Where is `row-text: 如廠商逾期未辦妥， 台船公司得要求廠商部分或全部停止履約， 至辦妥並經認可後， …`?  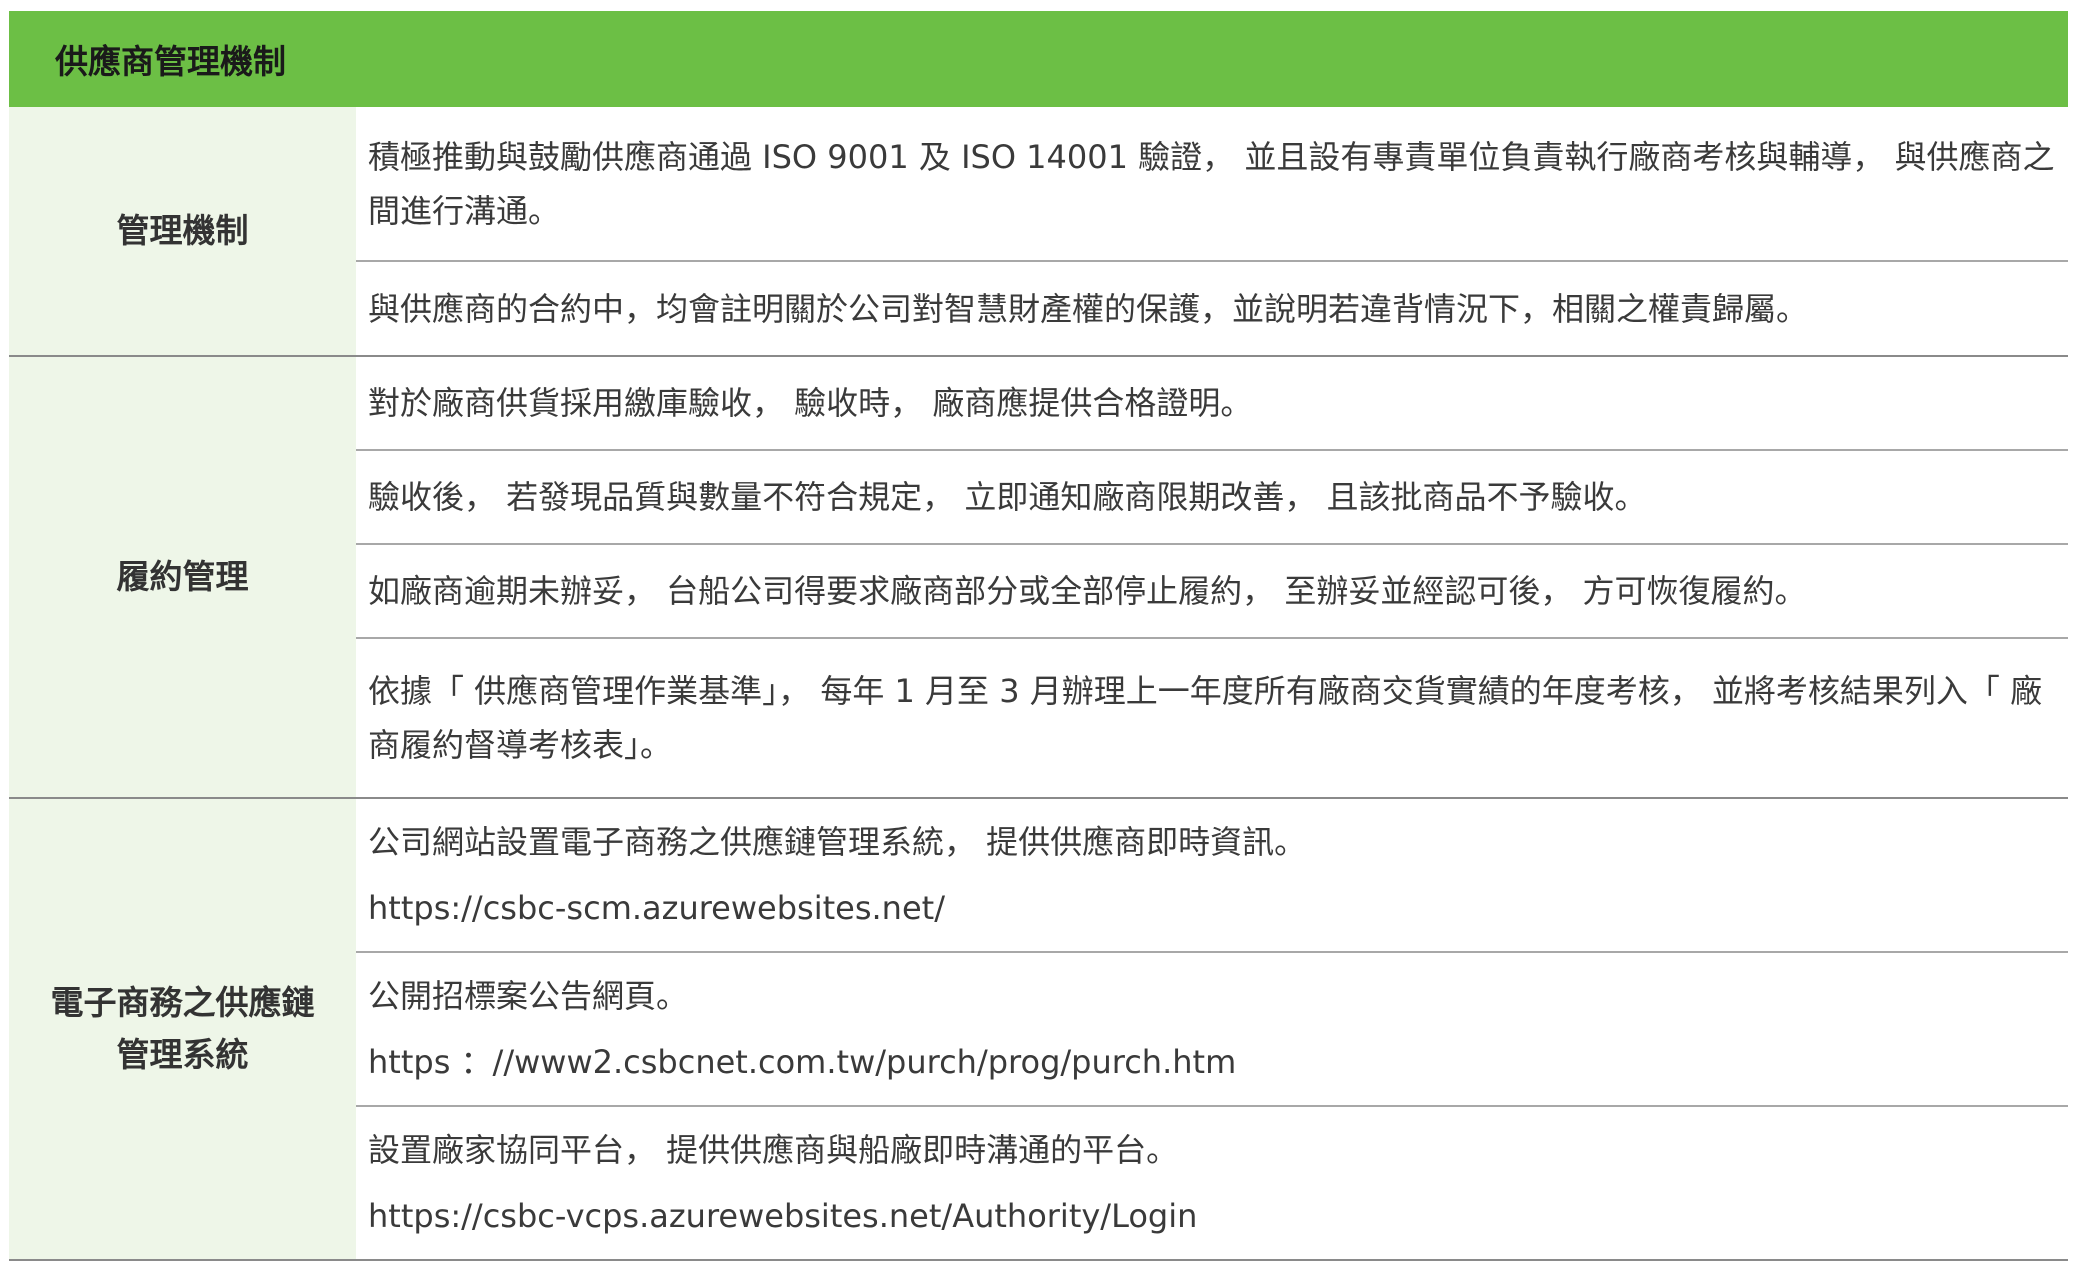
row-text: 如廠商逾期未辦妥， 台船公司得要求廠商部分或全部停止履約， 至辦妥並經認可後， … is located at coordinates (1087, 591).